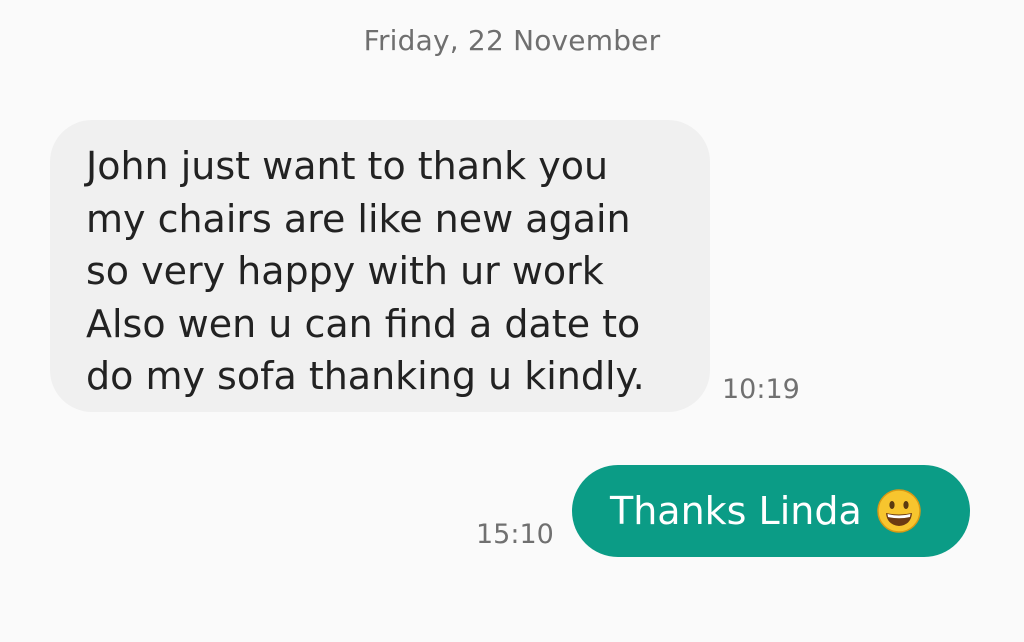 This screenshot has height=642, width=1024. What do you see at coordinates (736, 511) in the screenshot?
I see `outgoing-message-text: Thanks Linda` at bounding box center [736, 511].